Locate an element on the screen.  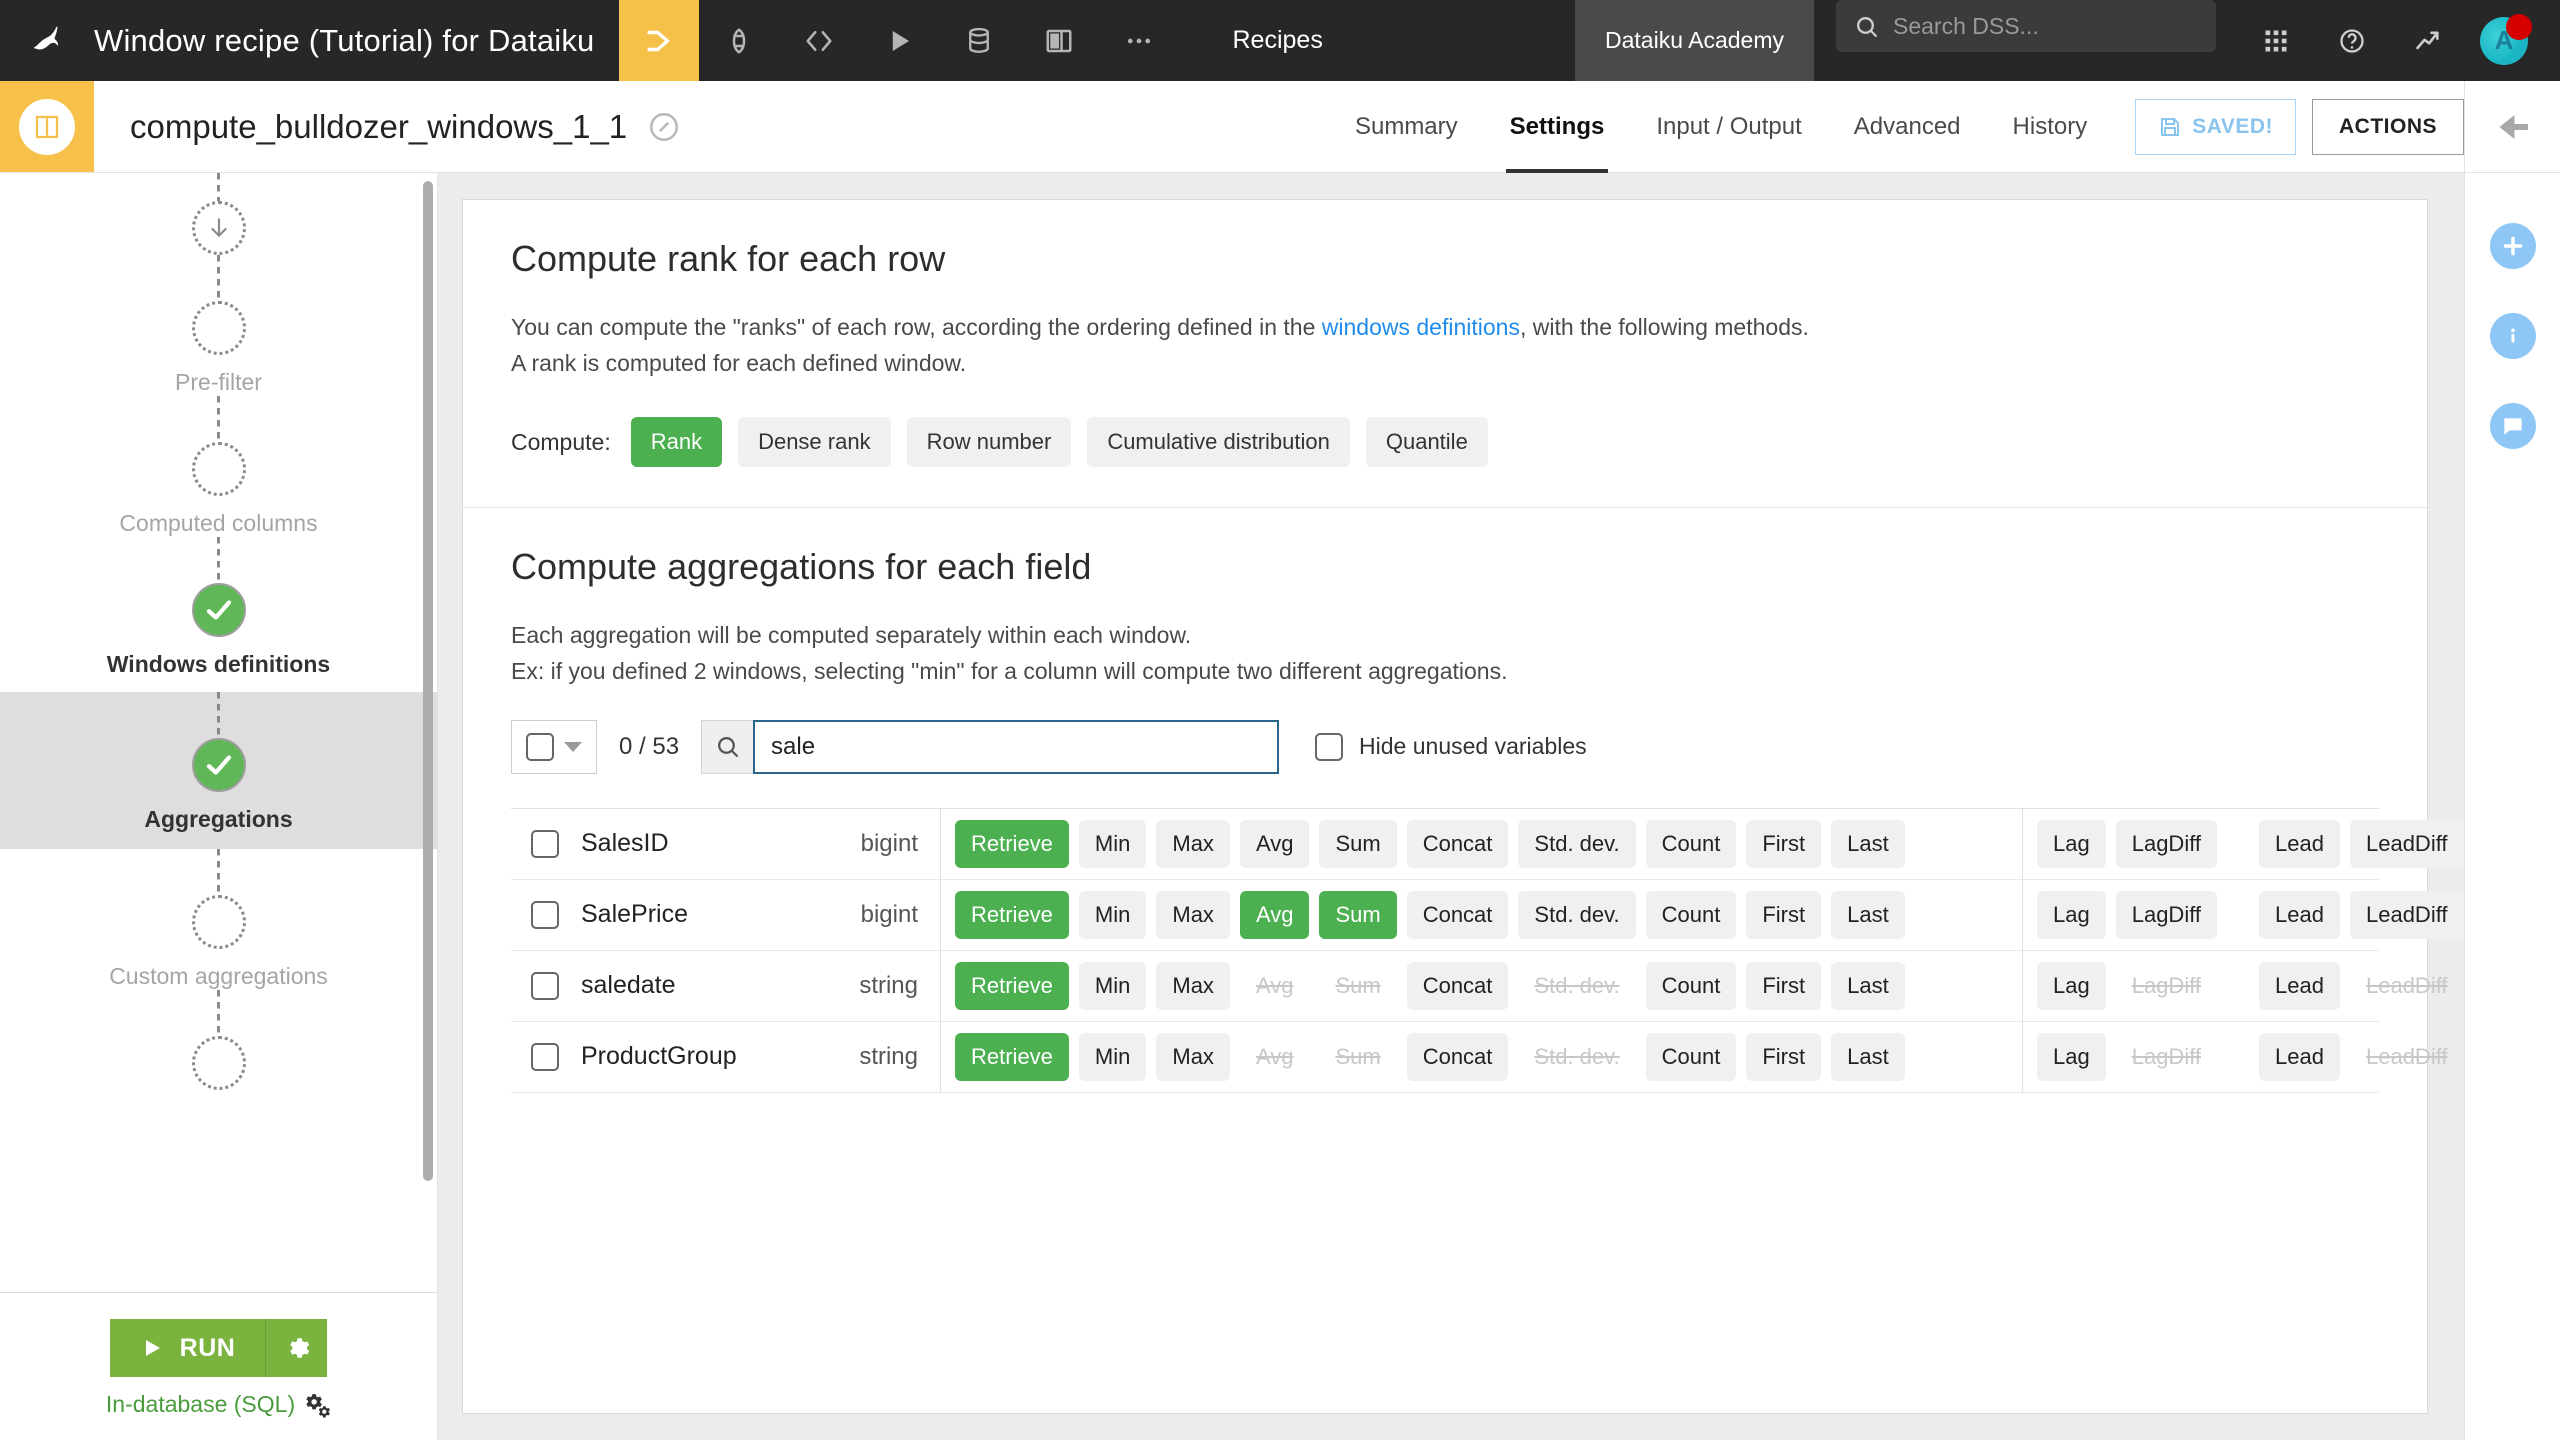
step-input is located at coordinates (218, 214).